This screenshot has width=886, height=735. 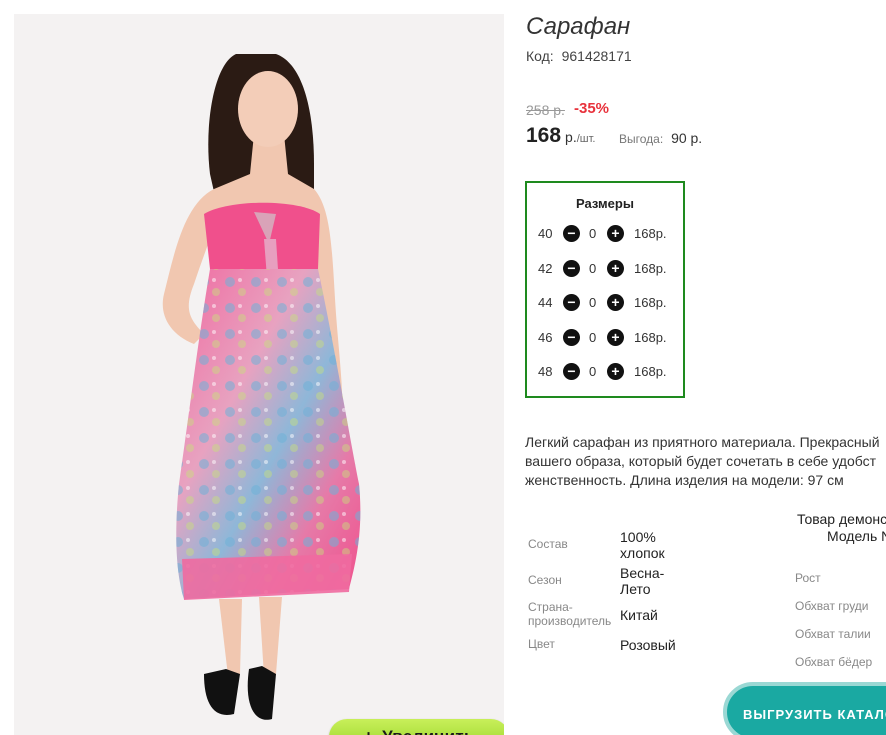 I want to click on spec-value-composition: 100% хлопок, so click(x=642, y=545).